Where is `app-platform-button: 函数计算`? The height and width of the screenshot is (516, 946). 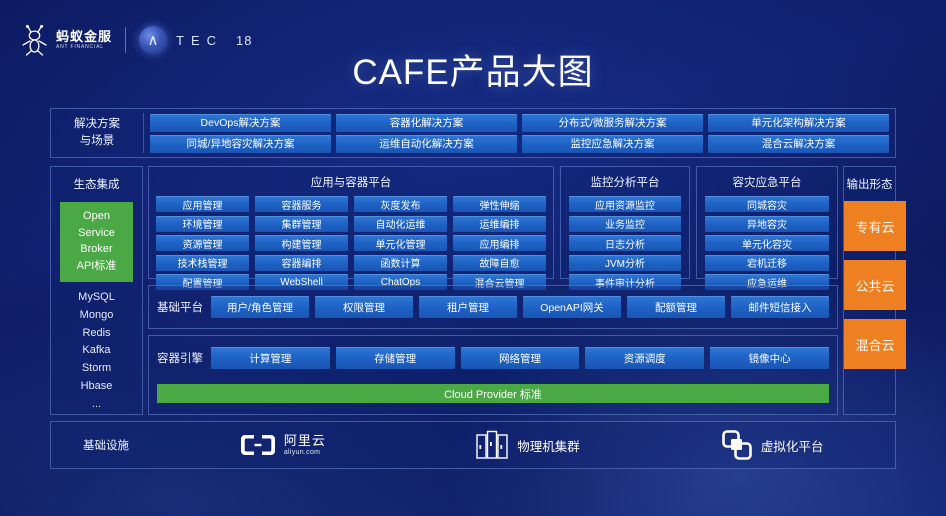 app-platform-button: 函数计算 is located at coordinates (400, 262).